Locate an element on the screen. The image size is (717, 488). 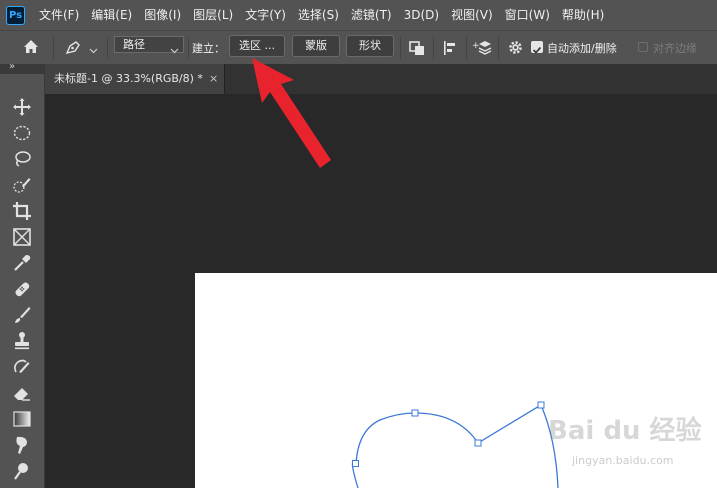
annotation-arrow is located at coordinates (291, 113).